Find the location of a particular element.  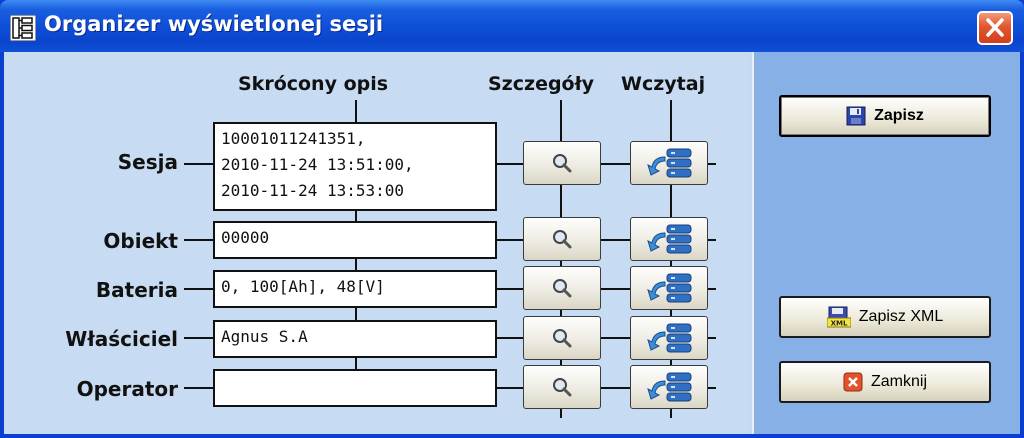

object-details-button is located at coordinates (562, 239).